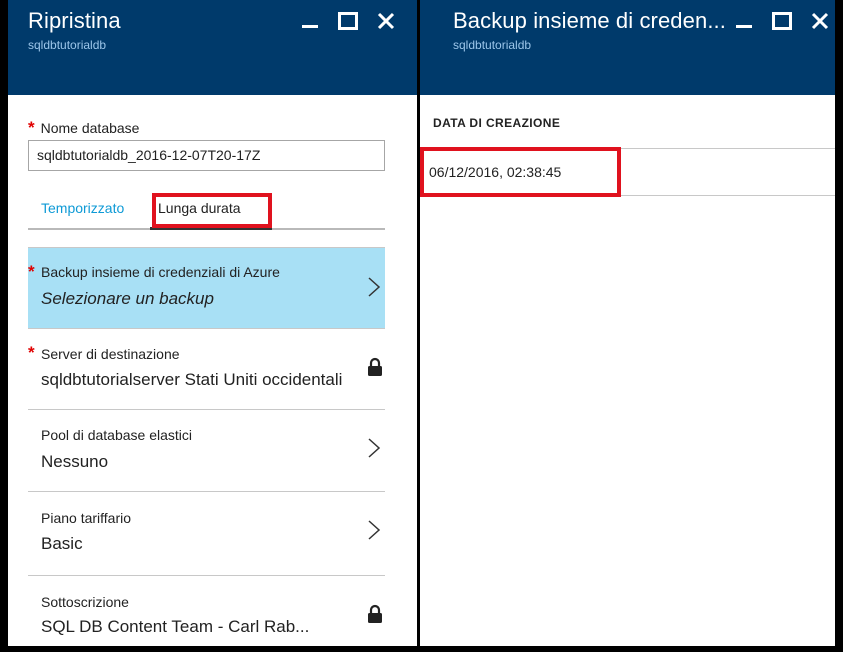 Image resolution: width=843 pixels, height=652 pixels. I want to click on pricing-tier-label: Piano tariffario, so click(86, 518).